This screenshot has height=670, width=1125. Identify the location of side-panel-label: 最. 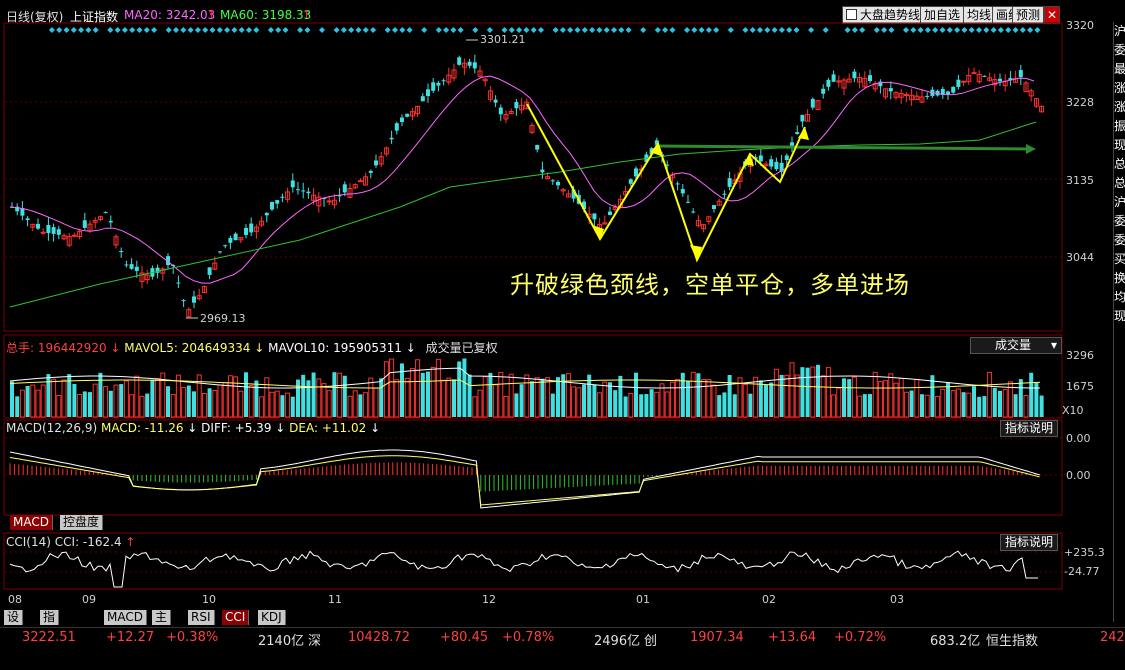
(1119, 69).